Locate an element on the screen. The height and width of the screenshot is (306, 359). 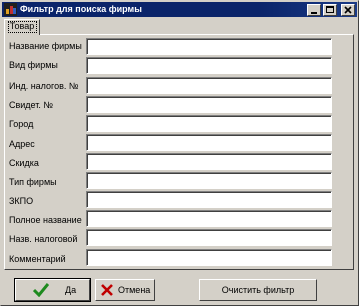
label-comment: Комментарий is located at coordinates (37, 259).